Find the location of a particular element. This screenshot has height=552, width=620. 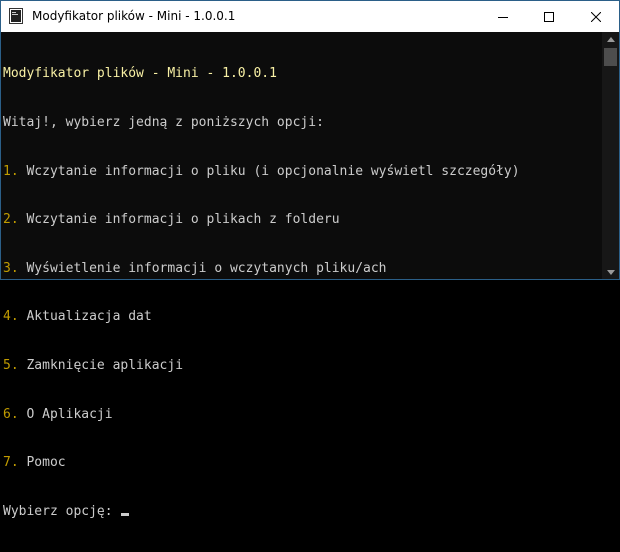

scroll-up-button is located at coordinates (610, 39).